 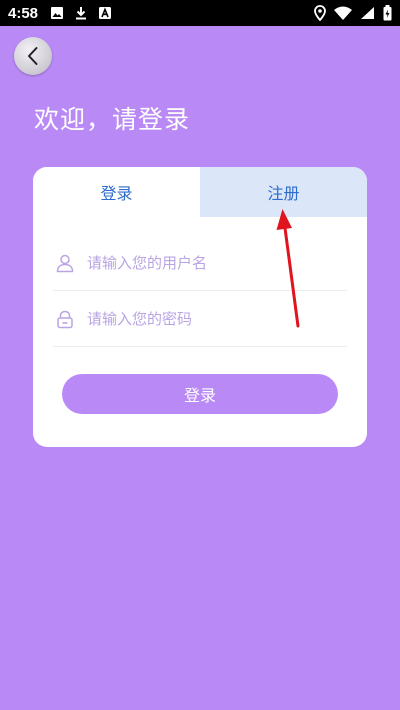 I want to click on tab-bar: 登录 注册, so click(x=200, y=192).